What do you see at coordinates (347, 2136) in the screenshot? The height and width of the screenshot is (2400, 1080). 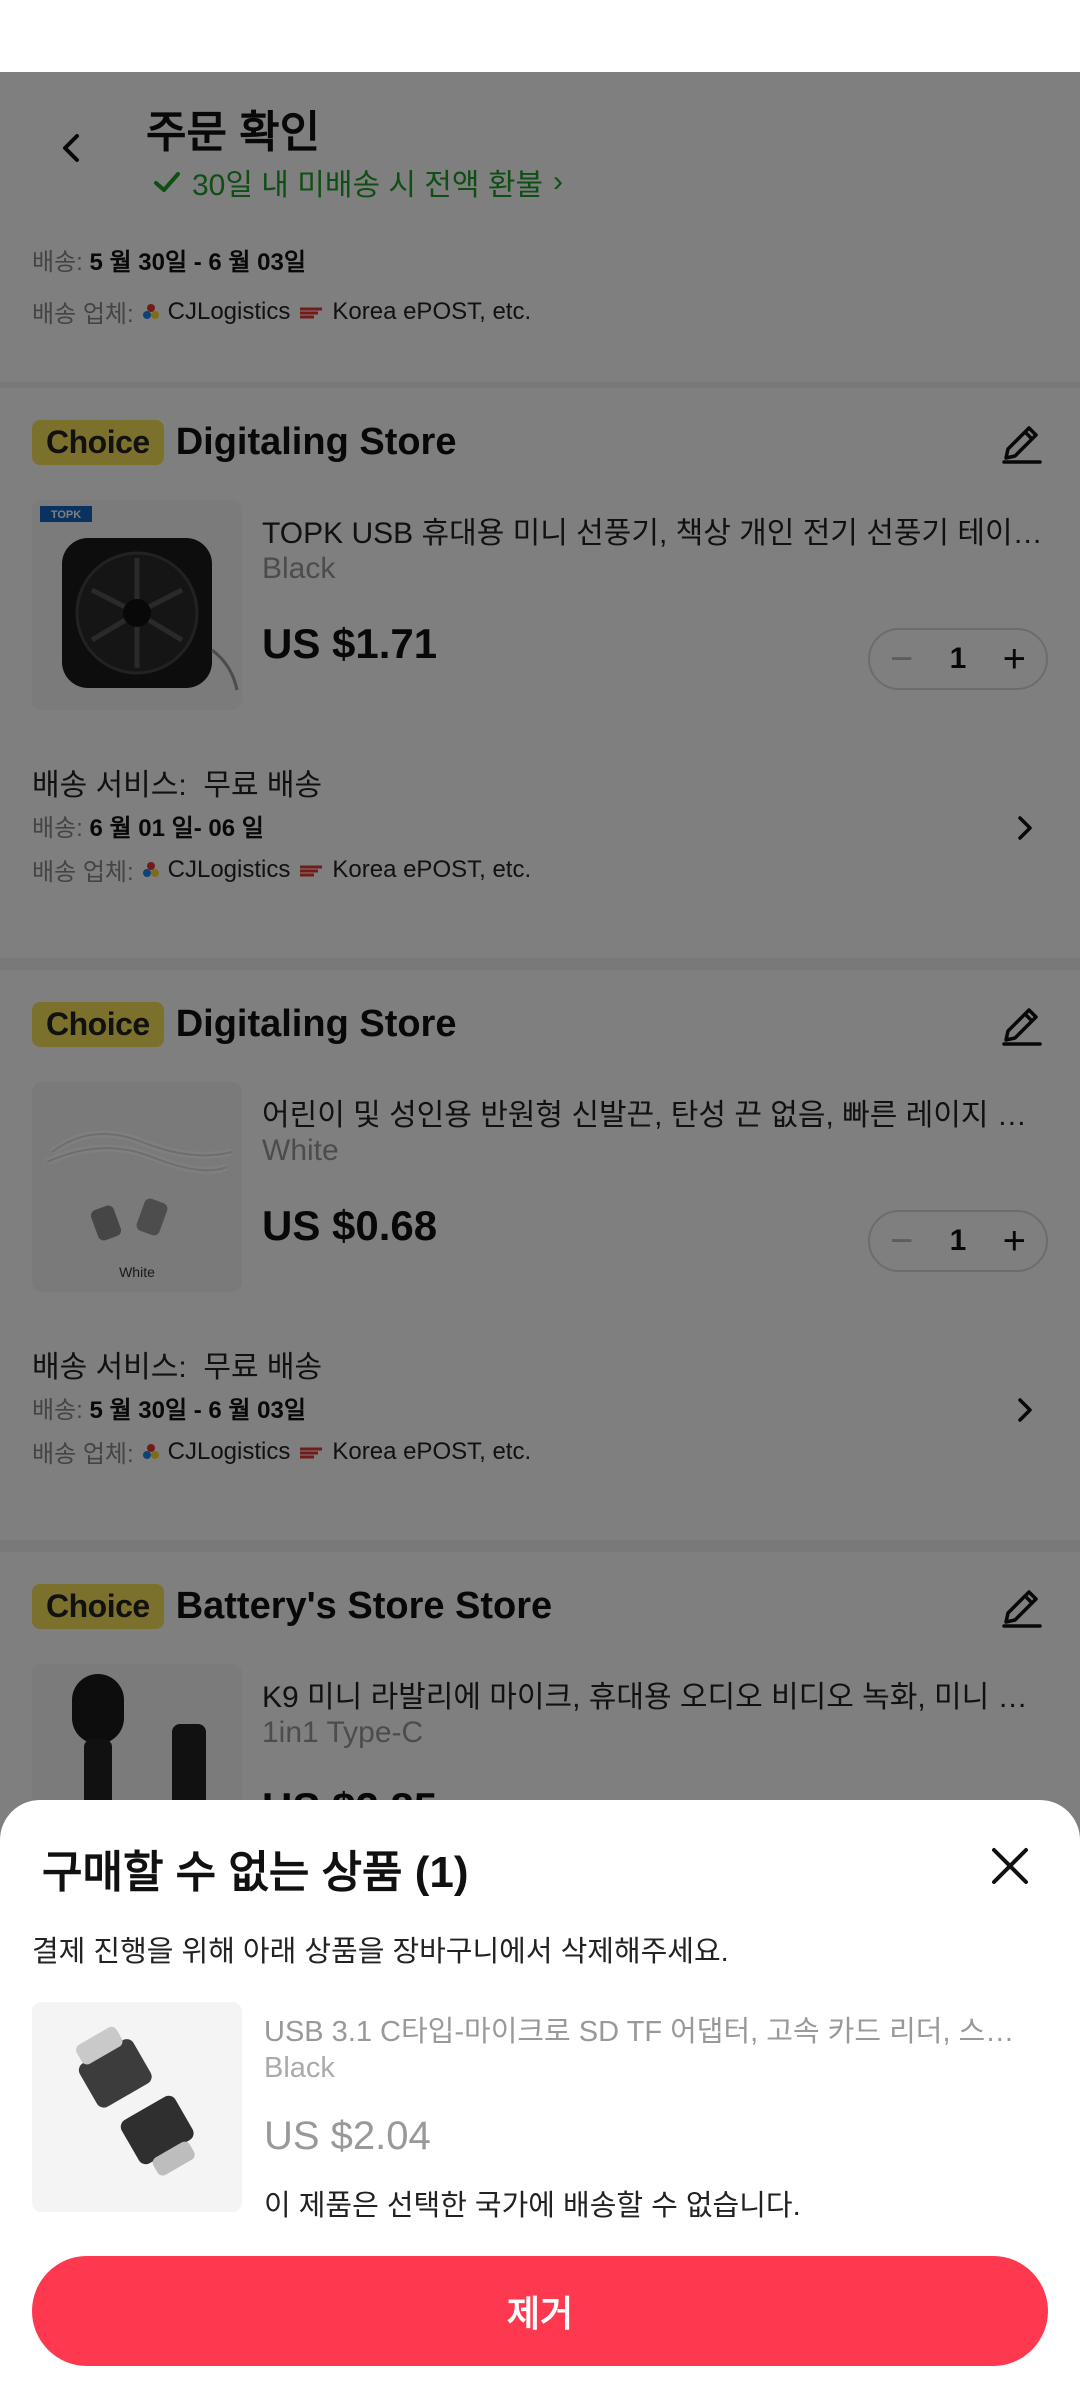 I see `unavailable-product-price: US $2.04` at bounding box center [347, 2136].